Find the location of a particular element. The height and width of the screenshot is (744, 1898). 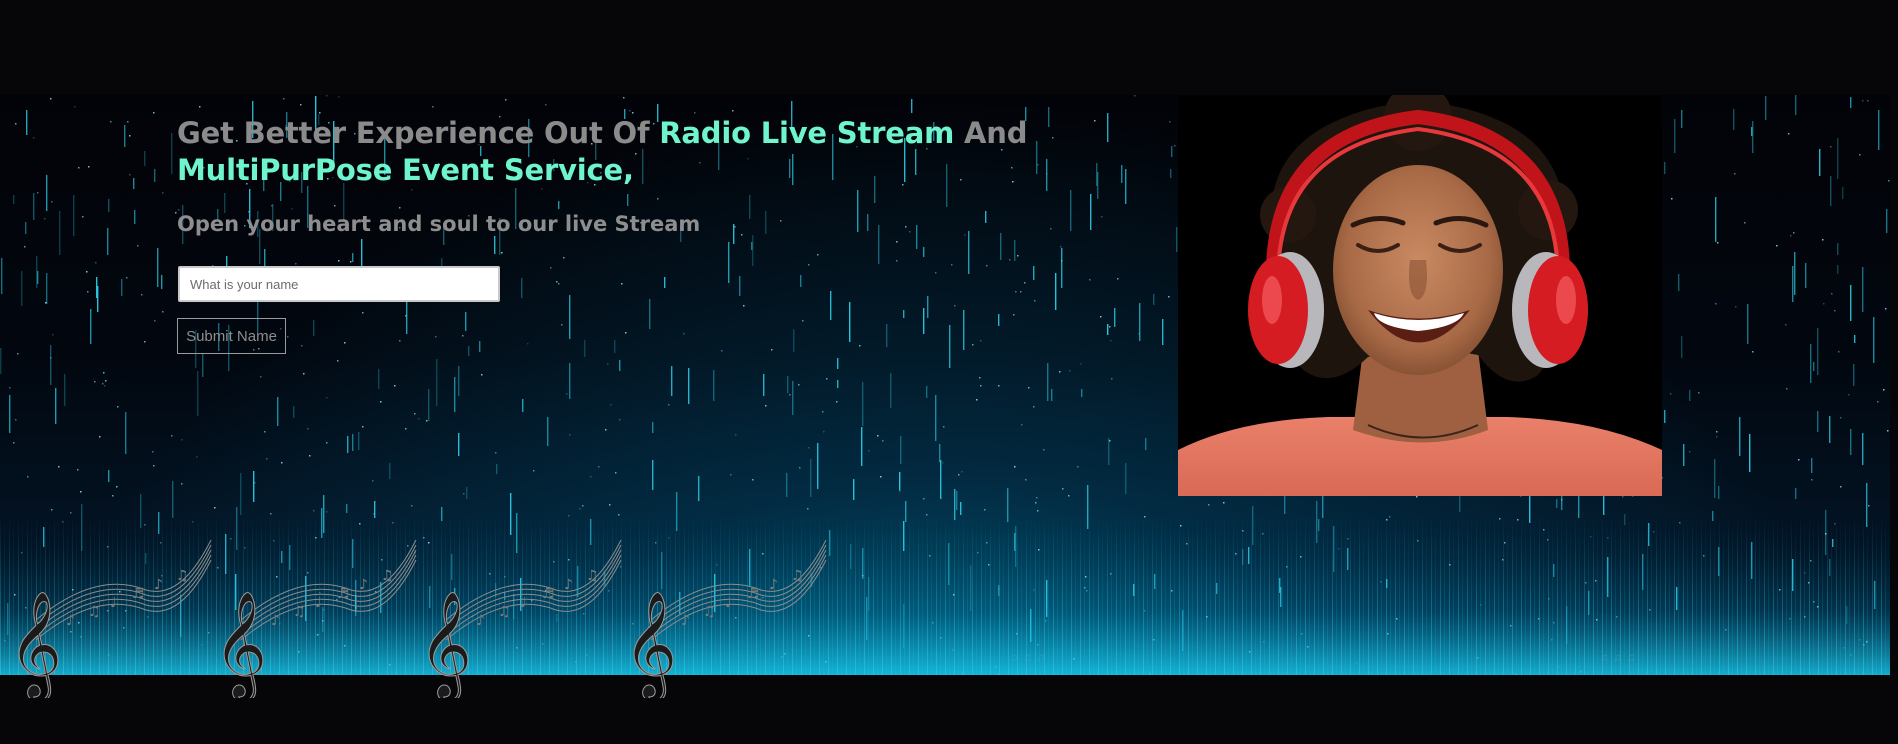

name-input is located at coordinates (339, 284).